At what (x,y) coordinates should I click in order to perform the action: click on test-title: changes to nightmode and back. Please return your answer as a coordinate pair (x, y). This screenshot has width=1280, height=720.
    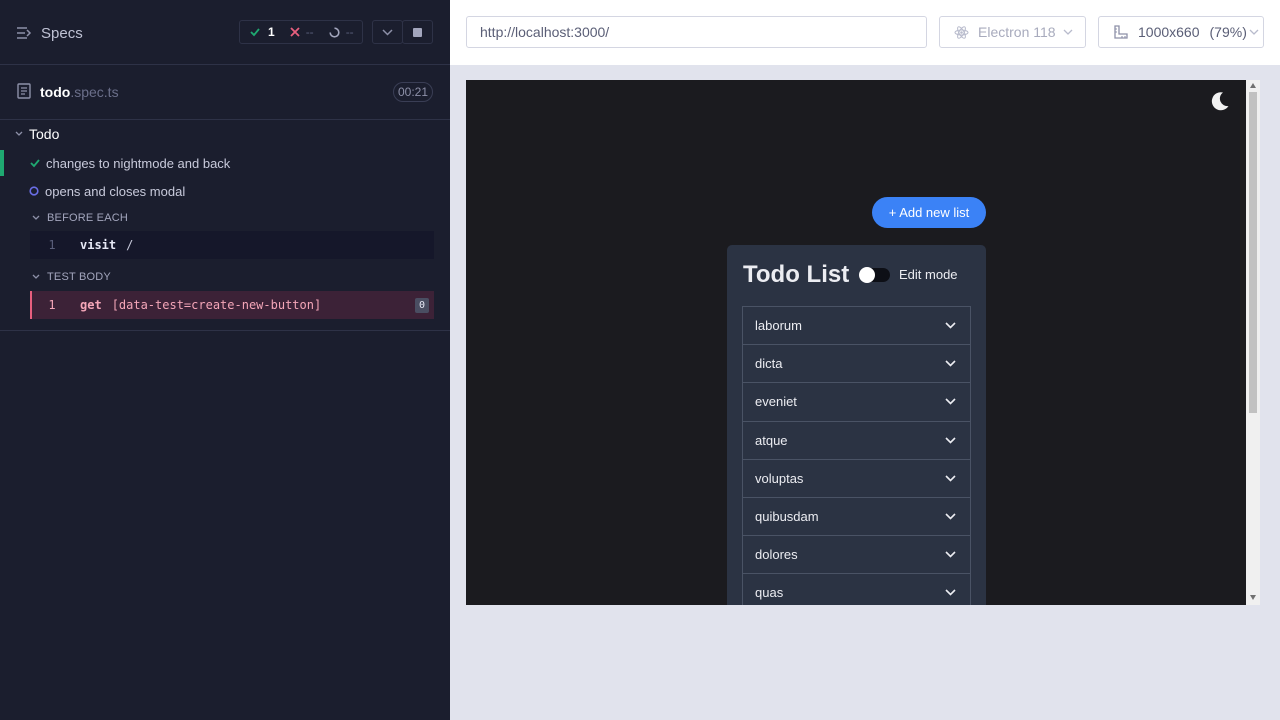
    Looking at the image, I should click on (138, 163).